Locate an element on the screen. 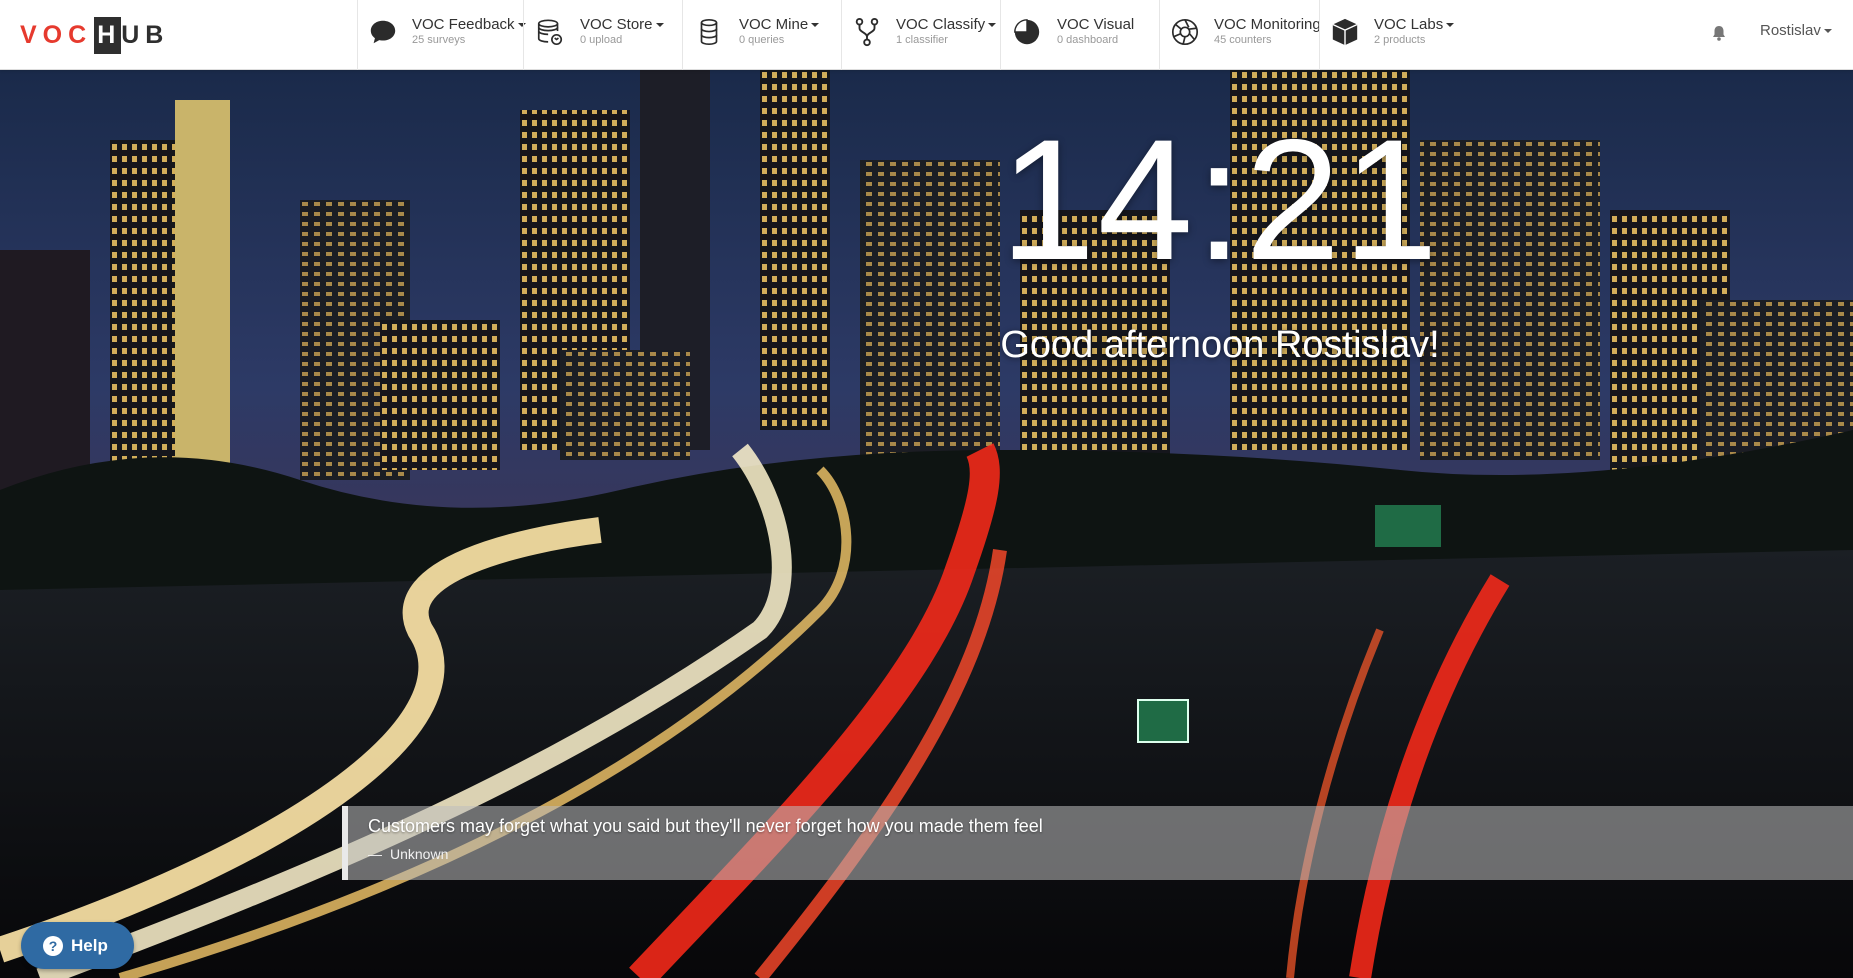 The width and height of the screenshot is (1853, 978). menu-voc-visual: VOC Visual 0 dashboard is located at coordinates (1079, 35).